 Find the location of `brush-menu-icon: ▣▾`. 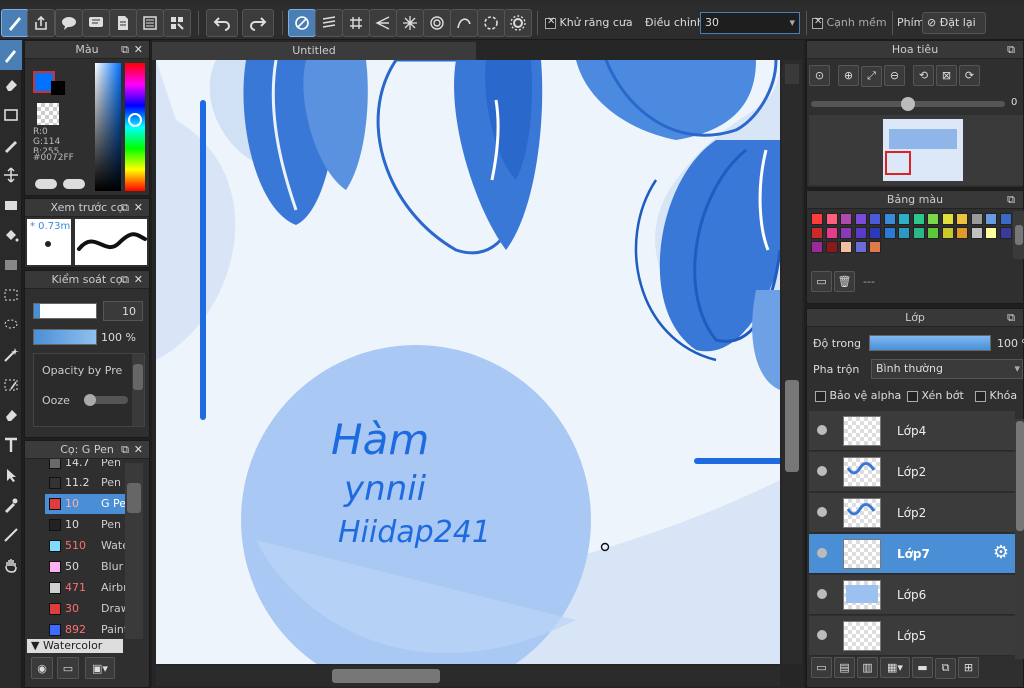

brush-menu-icon: ▣▾ is located at coordinates (100, 668).